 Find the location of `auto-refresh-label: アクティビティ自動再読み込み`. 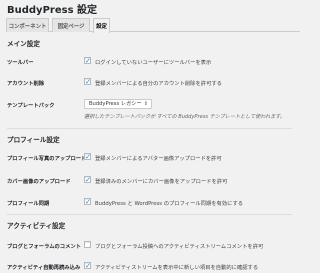

auto-refresh-label: アクティビティ自動再読み込み is located at coordinates (44, 268).